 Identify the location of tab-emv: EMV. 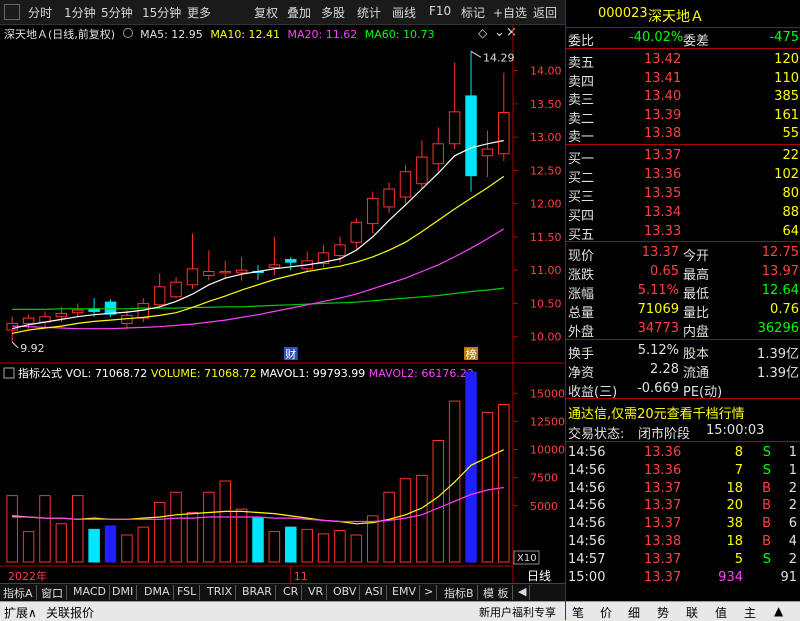
(404, 592).